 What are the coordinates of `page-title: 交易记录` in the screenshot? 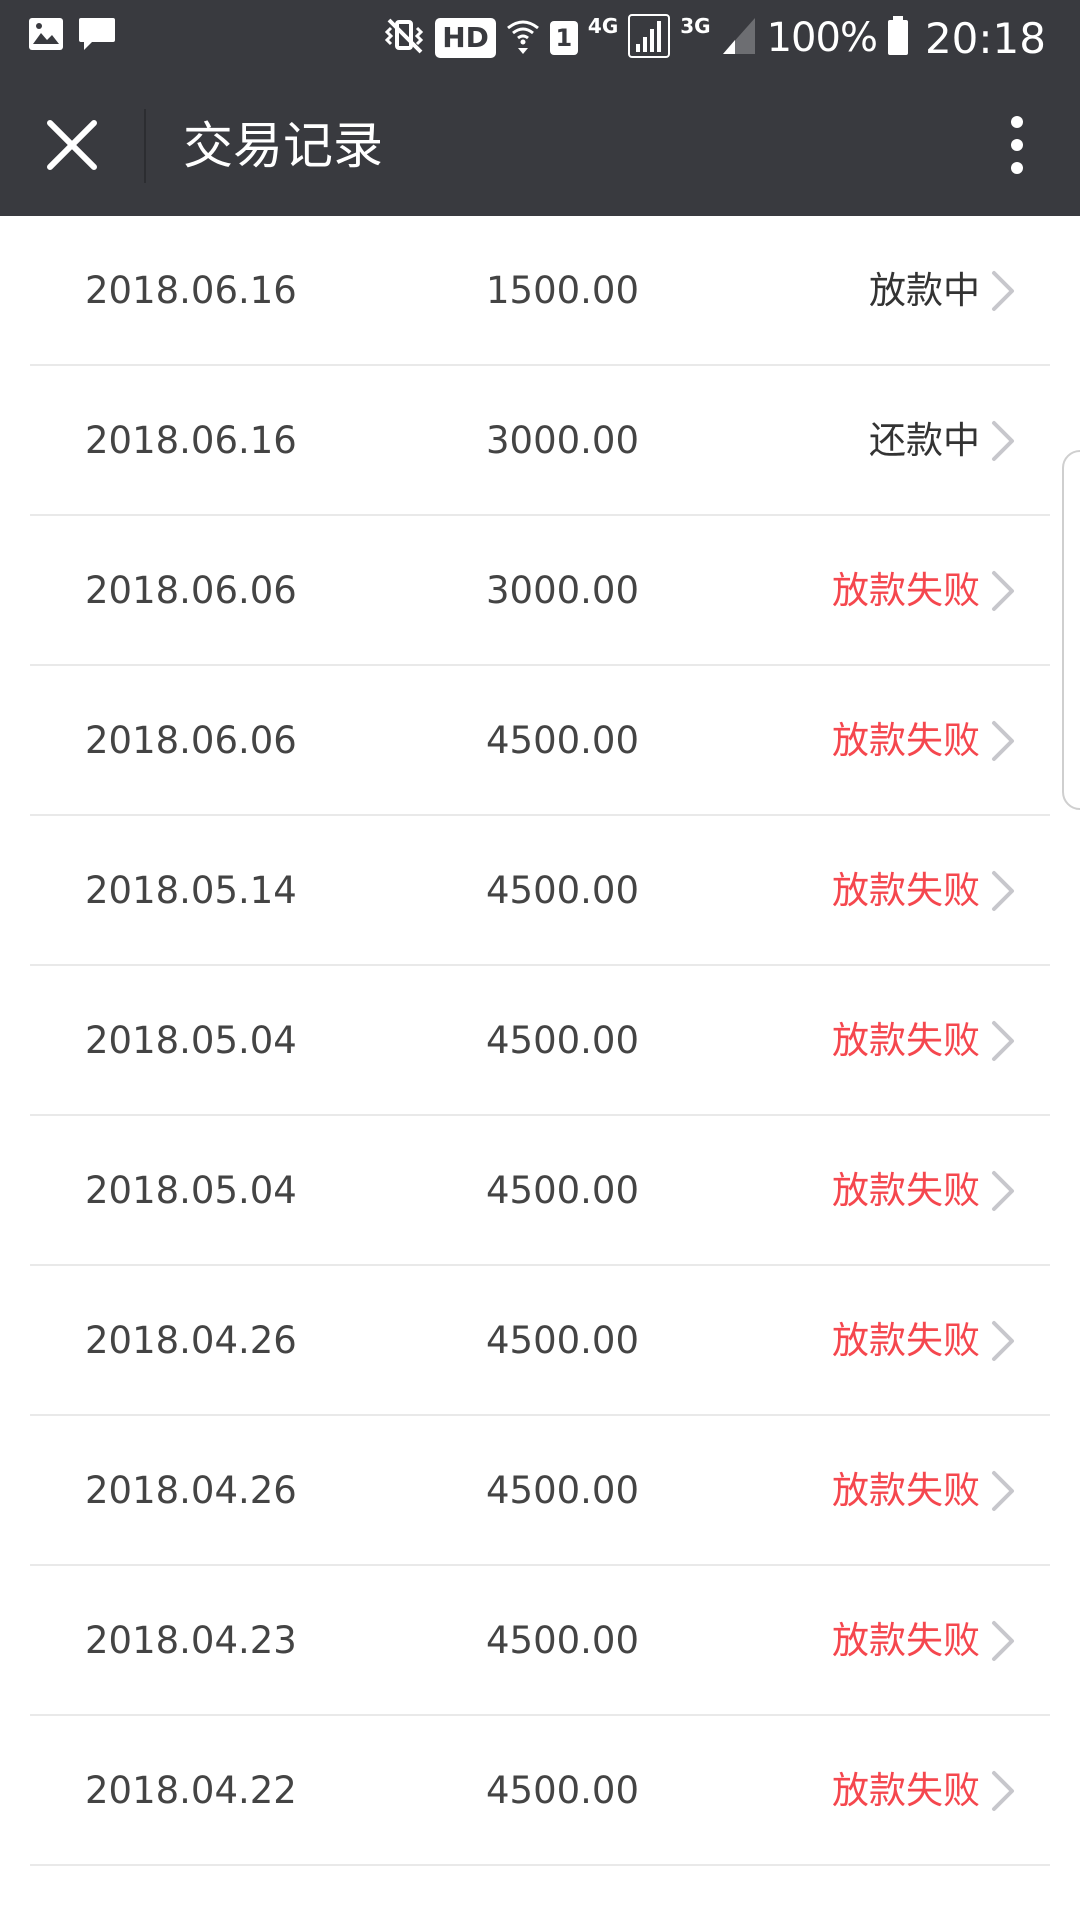 It's located at (283, 146).